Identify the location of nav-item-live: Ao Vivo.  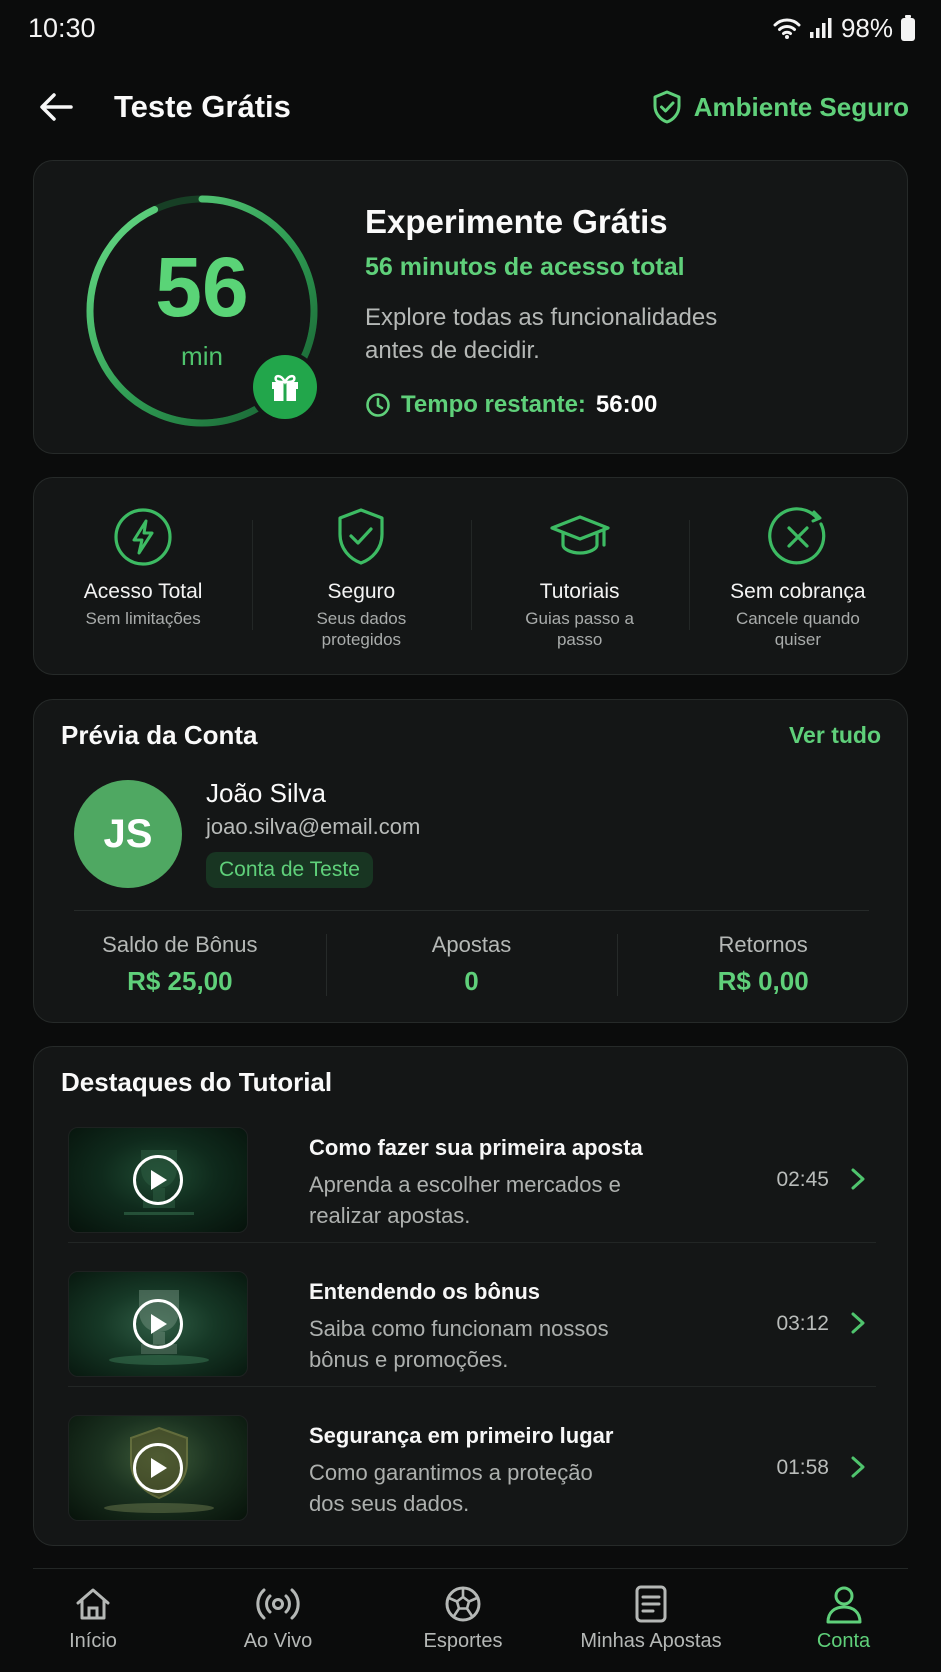
(278, 1622).